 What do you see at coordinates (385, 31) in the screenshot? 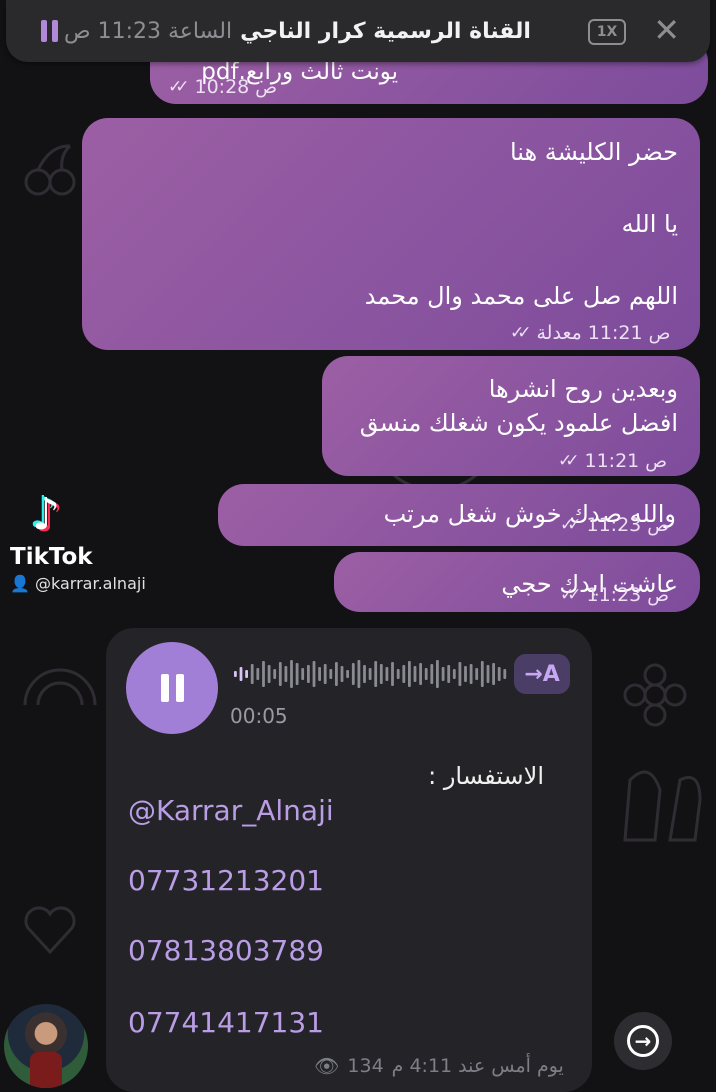
I see `player-title: القناة الرسمية كرار الناجي` at bounding box center [385, 31].